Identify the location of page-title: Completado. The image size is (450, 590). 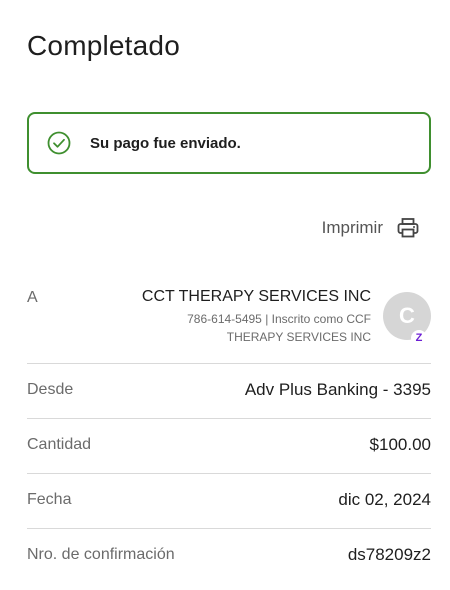
(103, 45).